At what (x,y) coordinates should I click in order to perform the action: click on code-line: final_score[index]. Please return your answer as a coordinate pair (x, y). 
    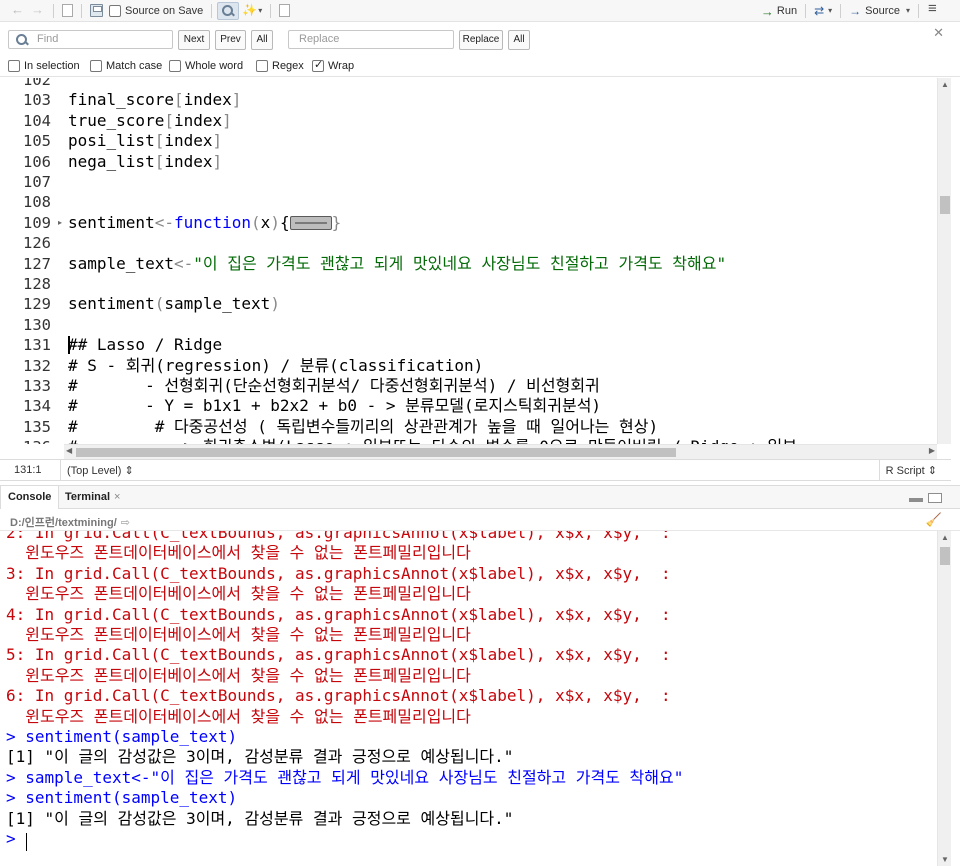
    Looking at the image, I should click on (154, 100).